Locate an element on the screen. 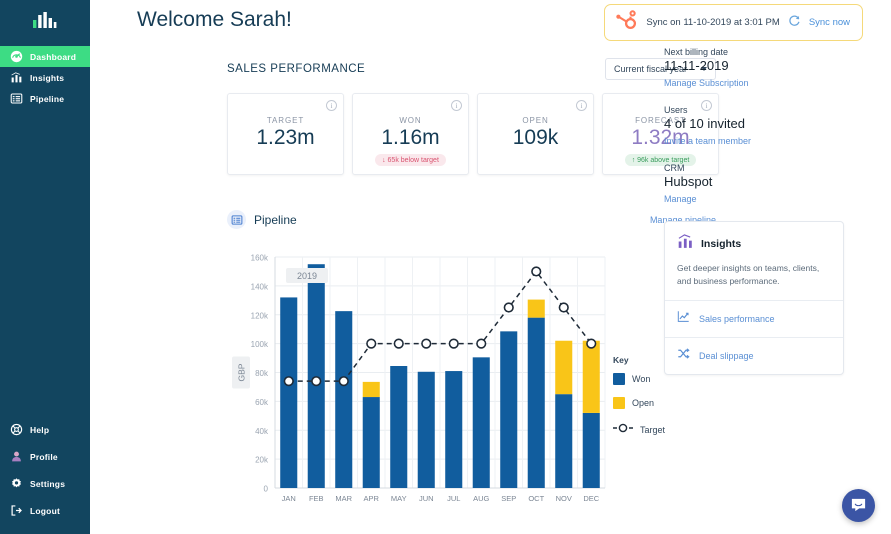 Image resolution: width=891 pixels, height=534 pixels. hubspot-sprocket-icon is located at coordinates (626, 22).